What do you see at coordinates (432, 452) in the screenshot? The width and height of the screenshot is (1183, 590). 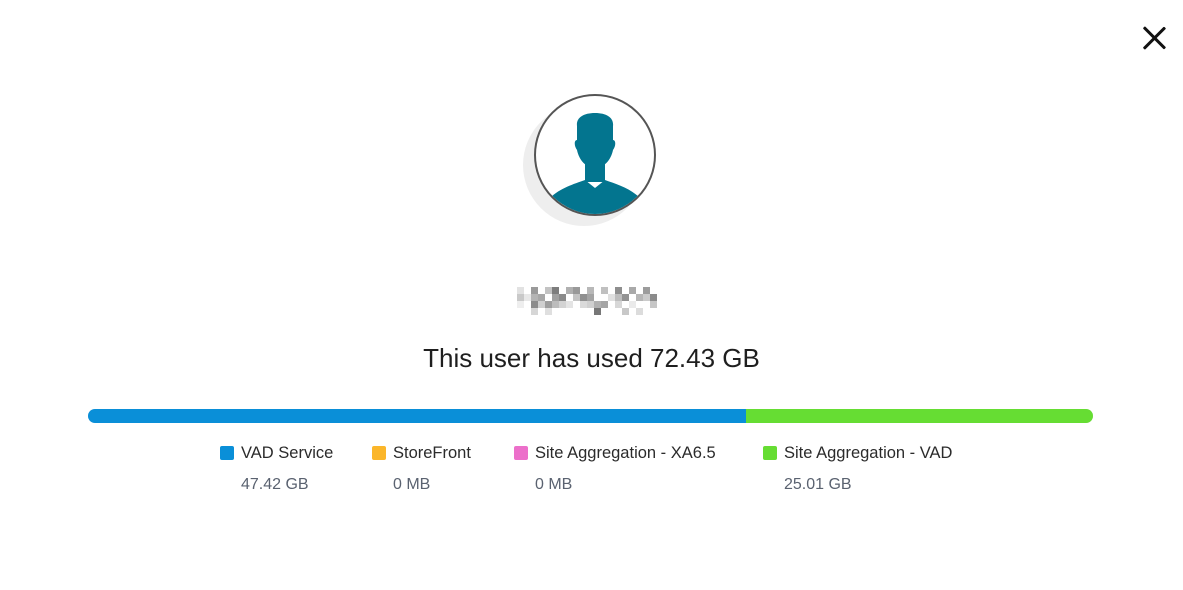 I see `legend-label: StoreFront` at bounding box center [432, 452].